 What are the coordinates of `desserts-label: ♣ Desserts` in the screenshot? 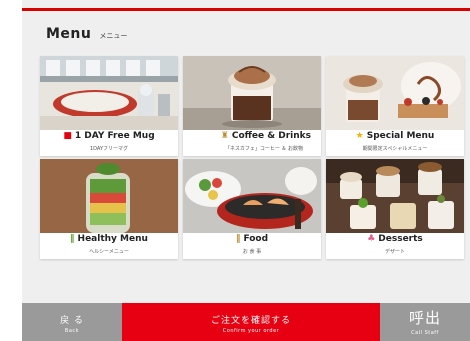 It's located at (395, 239).